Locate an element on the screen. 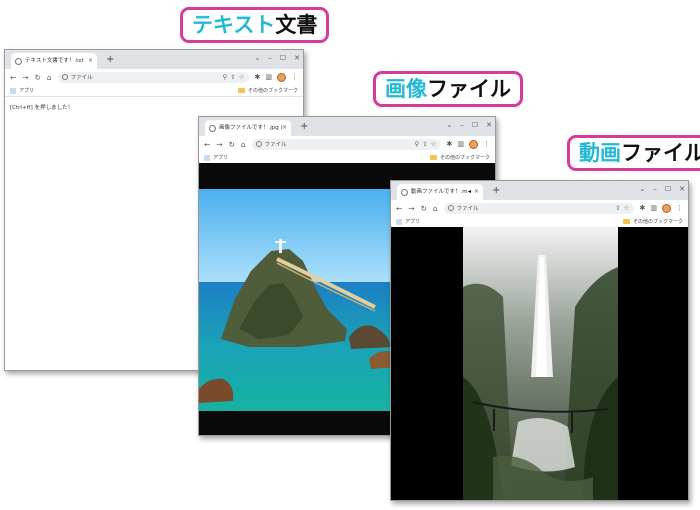  label-rest: ファイル is located at coordinates (660, 153).